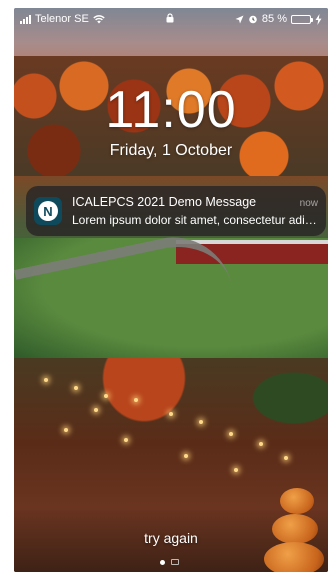 The width and height of the screenshot is (328, 572). Describe the element at coordinates (171, 110) in the screenshot. I see `lockscreen-time: 11:00` at that location.